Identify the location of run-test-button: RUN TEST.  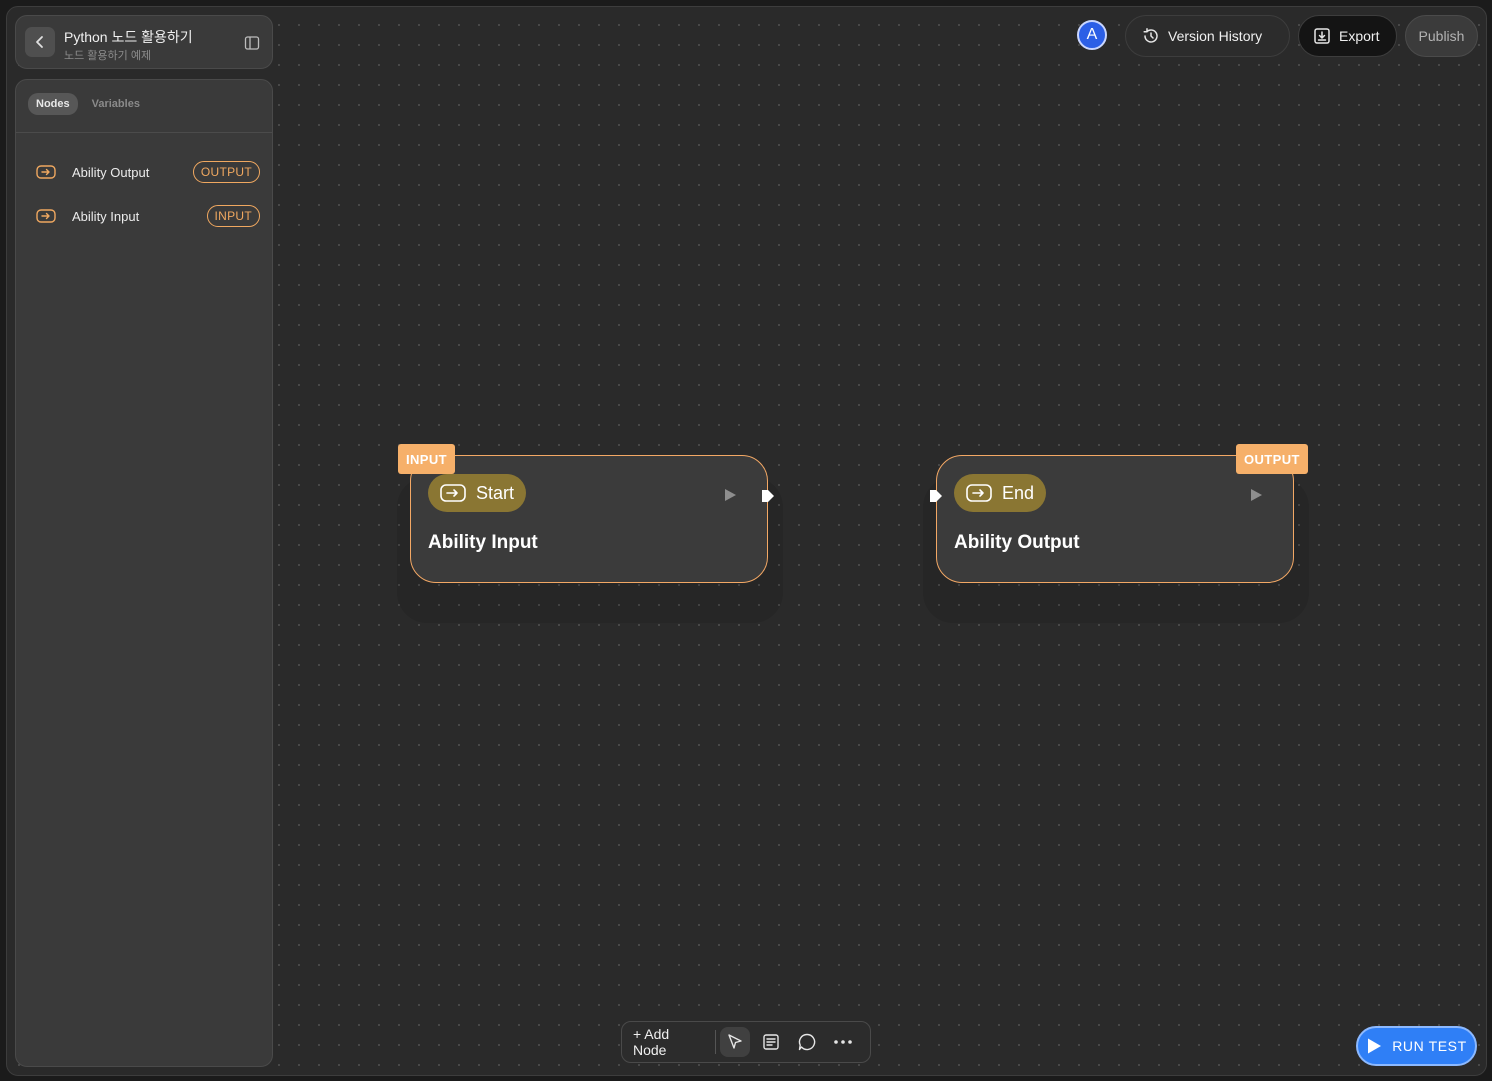
(1416, 1046).